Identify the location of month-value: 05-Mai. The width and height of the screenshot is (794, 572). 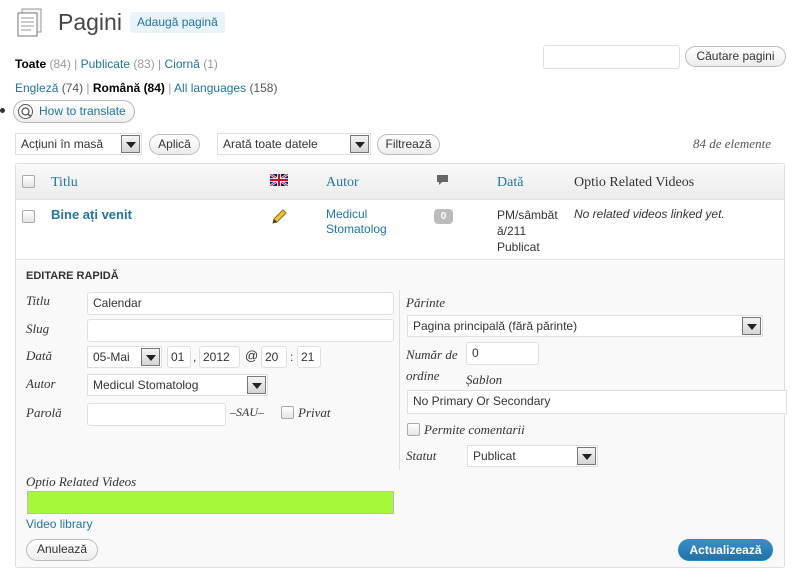
(111, 357).